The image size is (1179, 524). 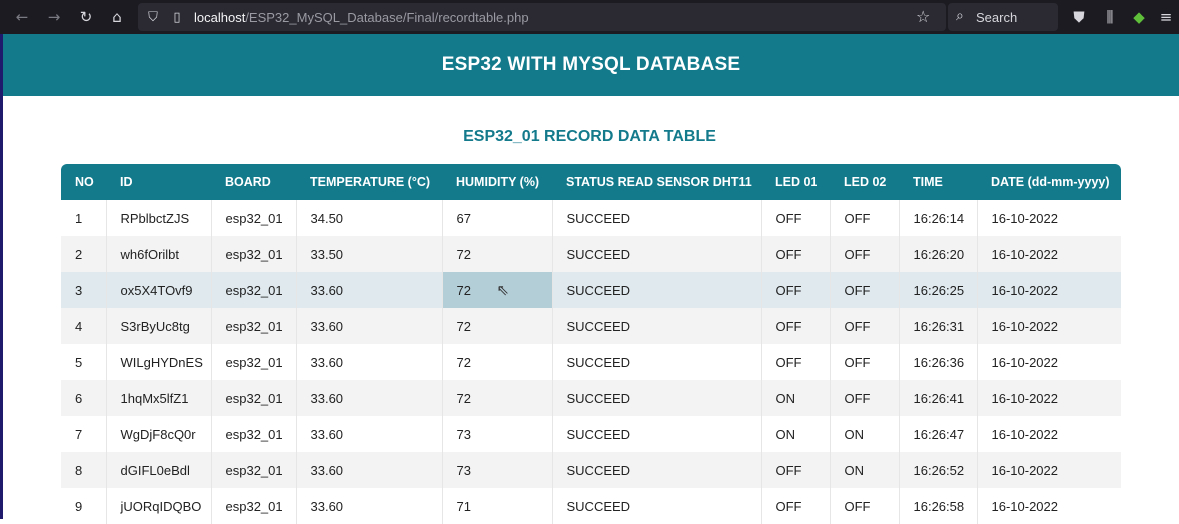 I want to click on col-no-value: 2, so click(x=79, y=254).